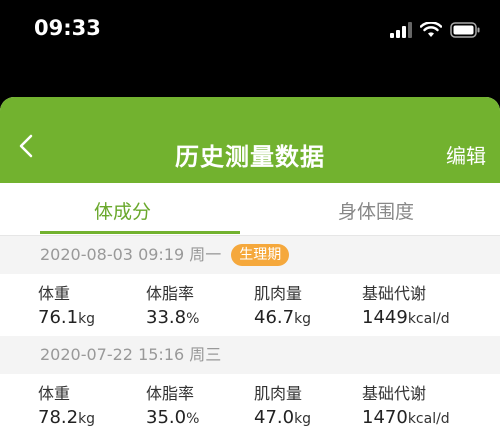  I want to click on active-tab-indicator, so click(140, 232).